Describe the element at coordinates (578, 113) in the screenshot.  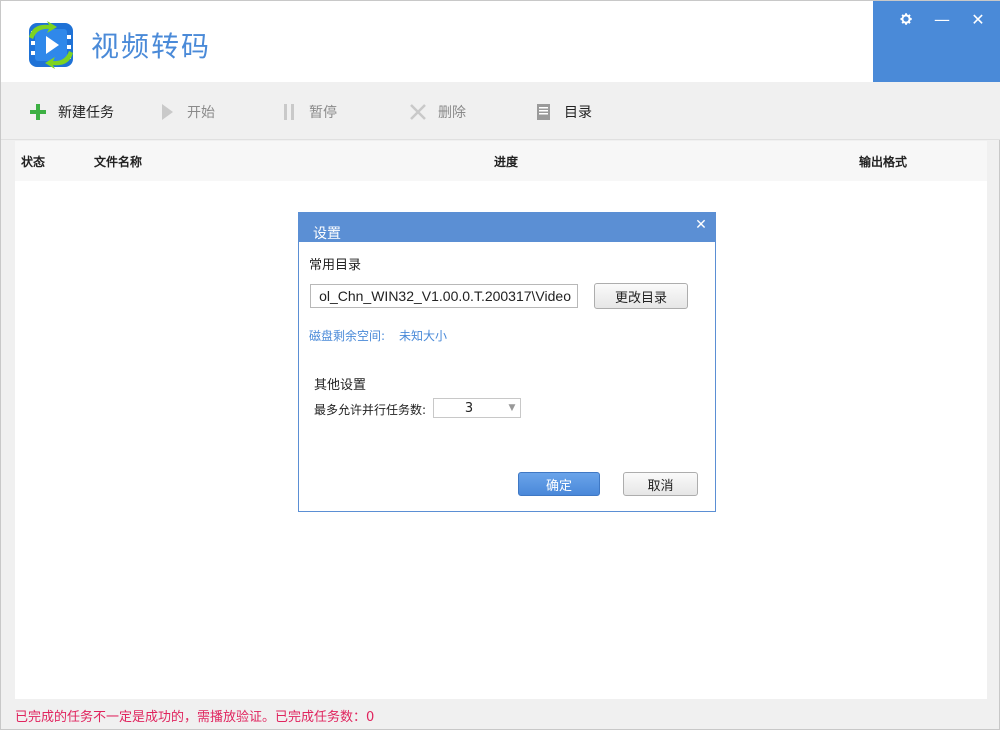
I see `directory-label: 目录` at that location.